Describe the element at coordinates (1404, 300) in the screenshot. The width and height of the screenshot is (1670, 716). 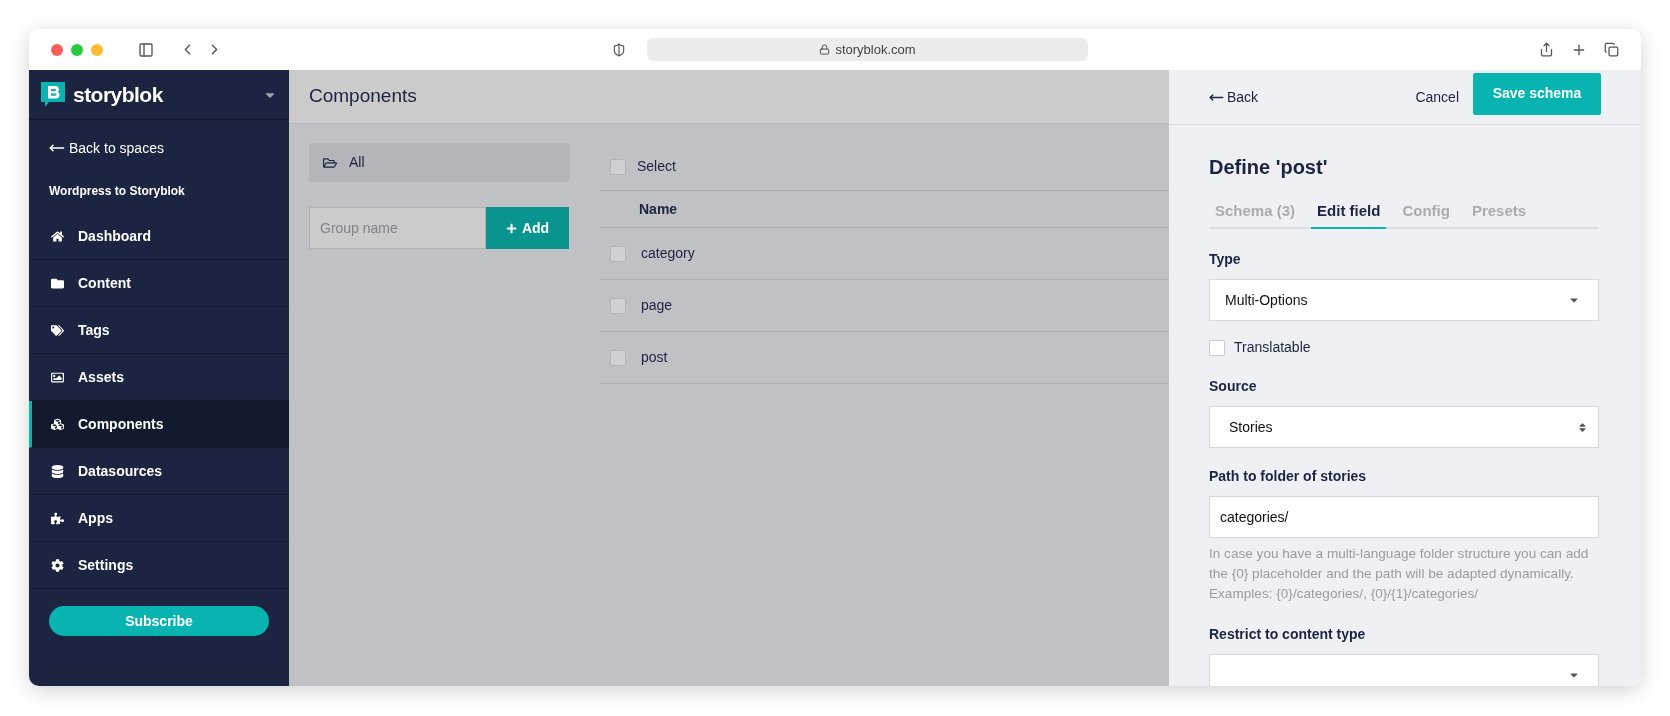
I see `select-field: Multi-Options` at that location.